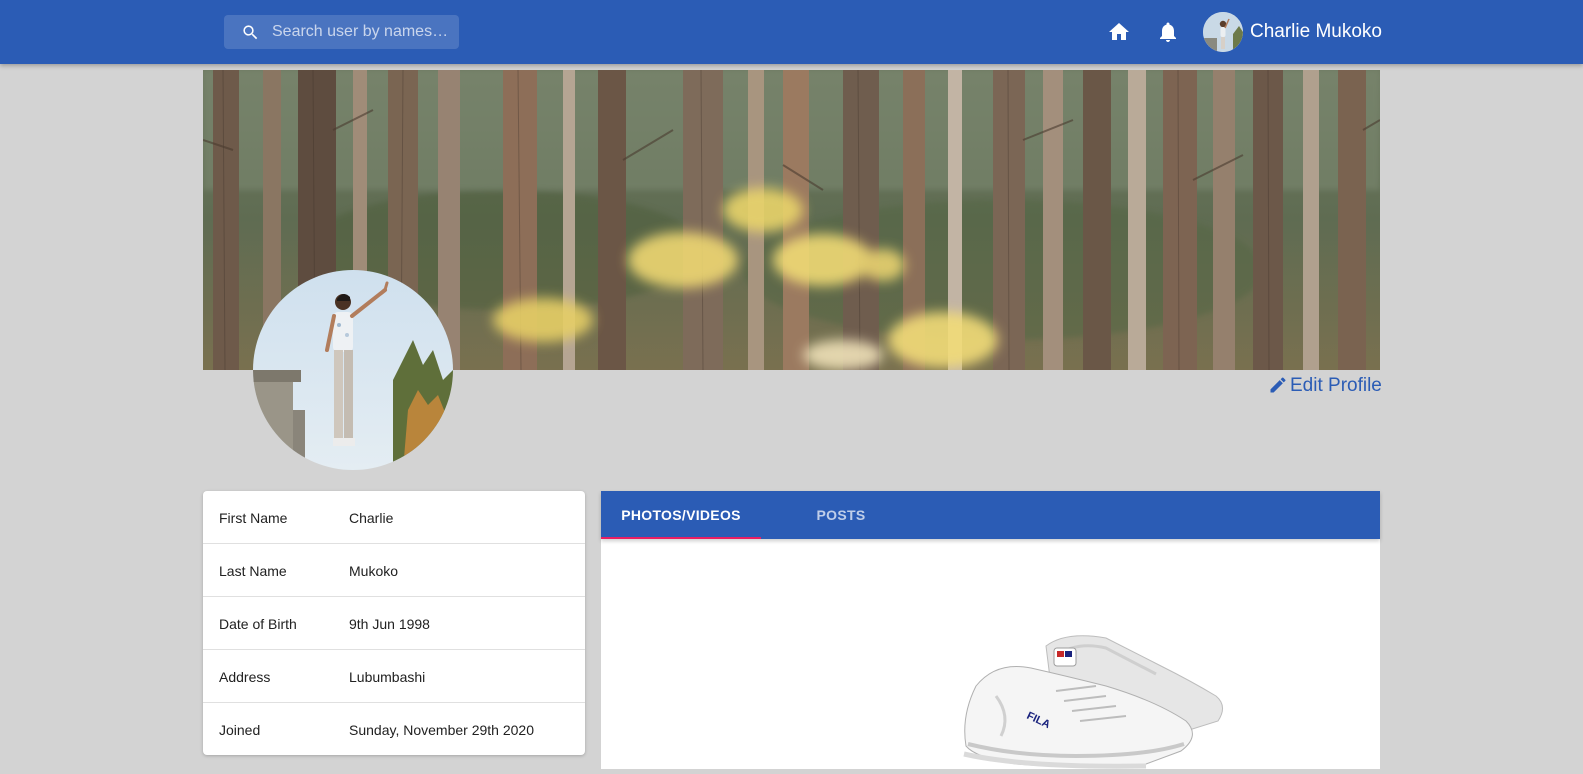  I want to click on search-box, so click(341, 32).